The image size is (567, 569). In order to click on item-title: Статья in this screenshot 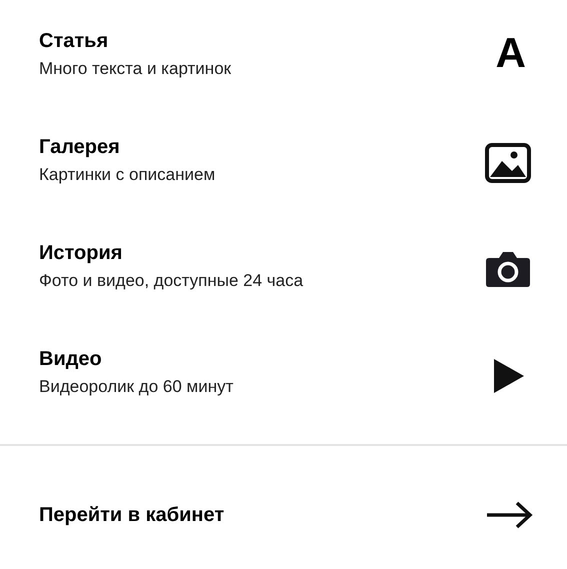, I will do `click(135, 41)`.